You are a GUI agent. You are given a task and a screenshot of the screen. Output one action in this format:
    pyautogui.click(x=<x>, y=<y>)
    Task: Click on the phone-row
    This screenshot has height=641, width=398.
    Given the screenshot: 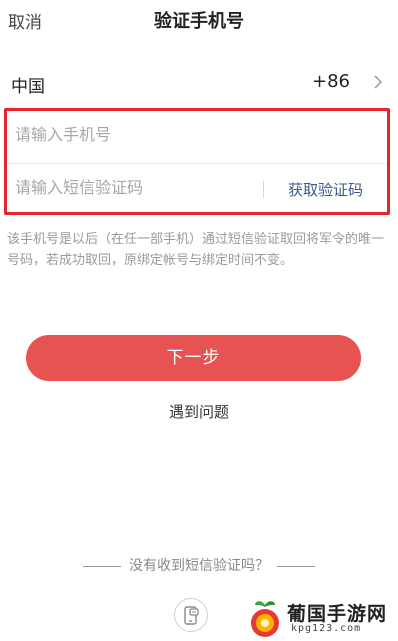 What is the action you would take?
    pyautogui.click(x=197, y=137)
    